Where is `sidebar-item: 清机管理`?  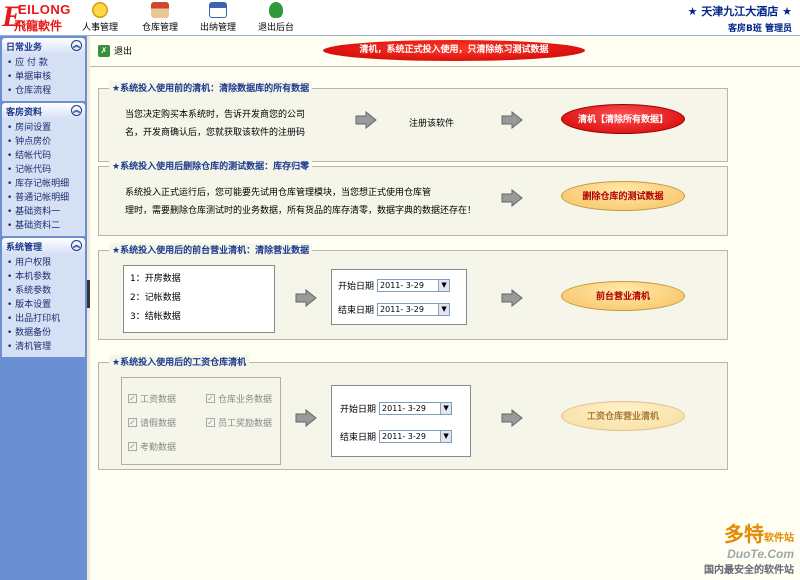 sidebar-item: 清机管理 is located at coordinates (43, 347).